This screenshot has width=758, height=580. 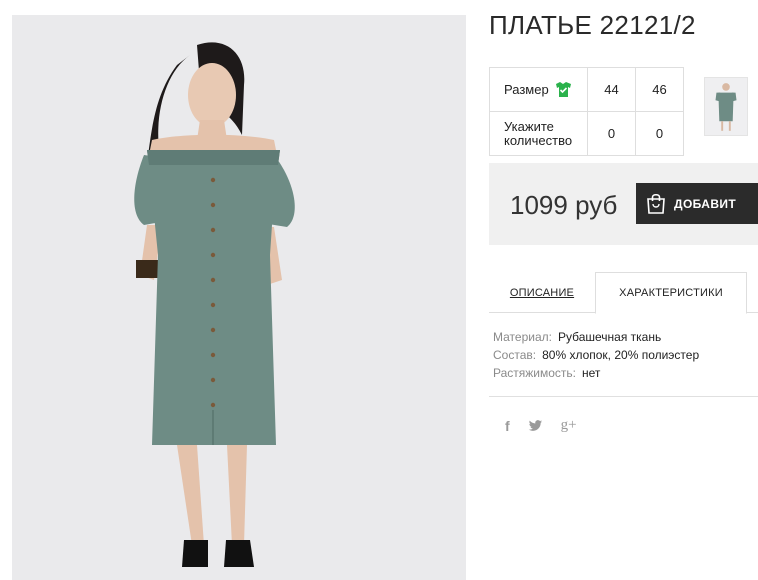 What do you see at coordinates (659, 133) in the screenshot?
I see `quantity-46-input: 0` at bounding box center [659, 133].